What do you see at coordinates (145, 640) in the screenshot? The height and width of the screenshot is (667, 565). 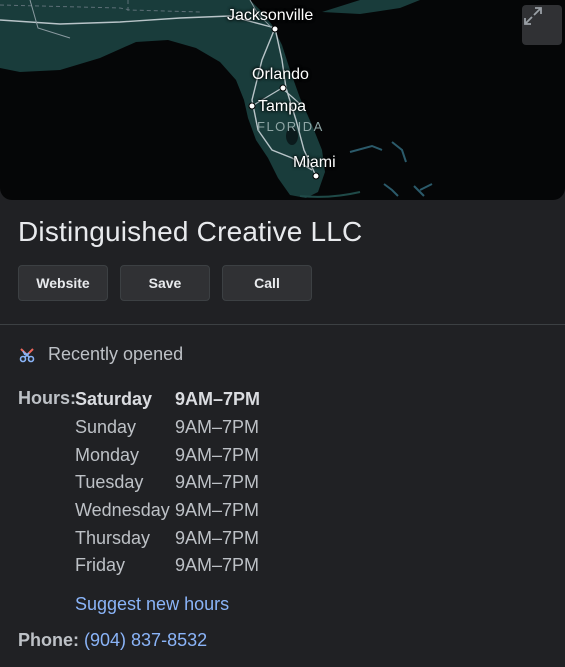 I see `phone-number-link: (904) 837-8532` at bounding box center [145, 640].